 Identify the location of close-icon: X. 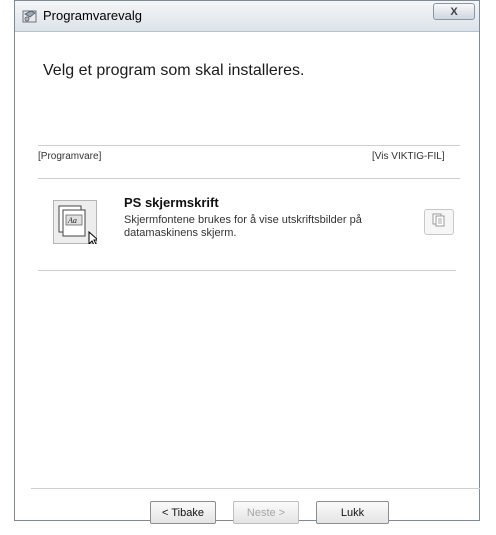
(454, 11).